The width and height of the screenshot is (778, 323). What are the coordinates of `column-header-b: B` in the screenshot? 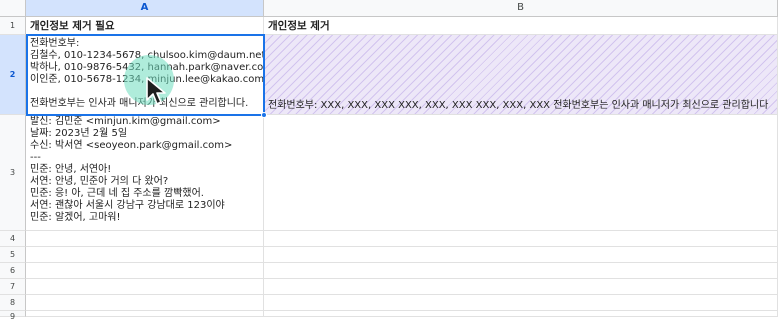 It's located at (521, 8).